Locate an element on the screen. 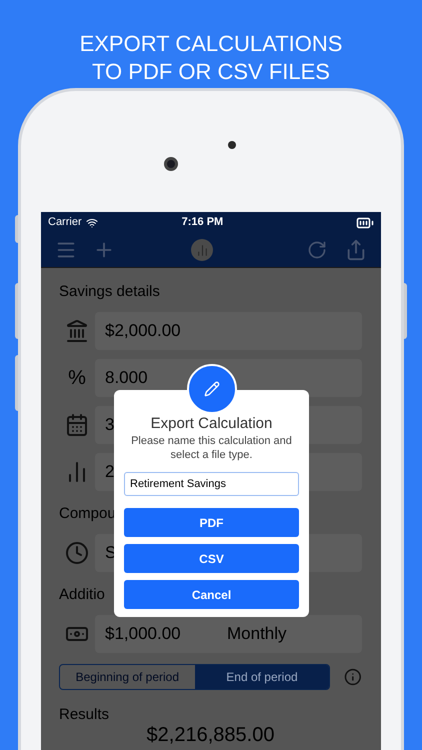 Image resolution: width=422 pixels, height=750 pixels. carrier-label: Carrier is located at coordinates (65, 222).